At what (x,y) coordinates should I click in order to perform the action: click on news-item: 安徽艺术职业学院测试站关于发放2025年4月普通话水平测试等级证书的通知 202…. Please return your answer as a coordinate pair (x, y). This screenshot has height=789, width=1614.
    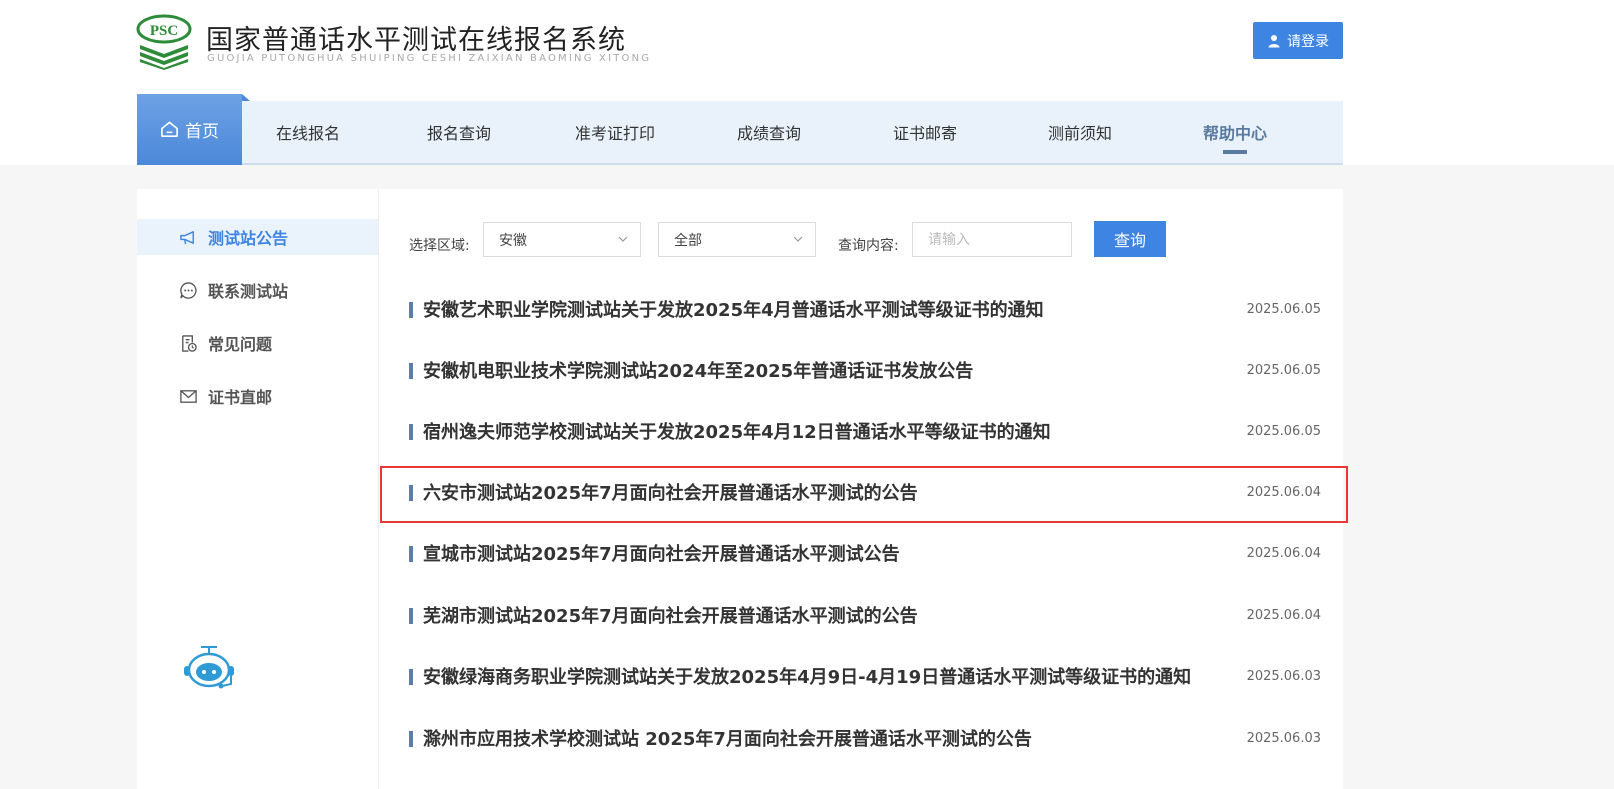
    Looking at the image, I should click on (865, 312).